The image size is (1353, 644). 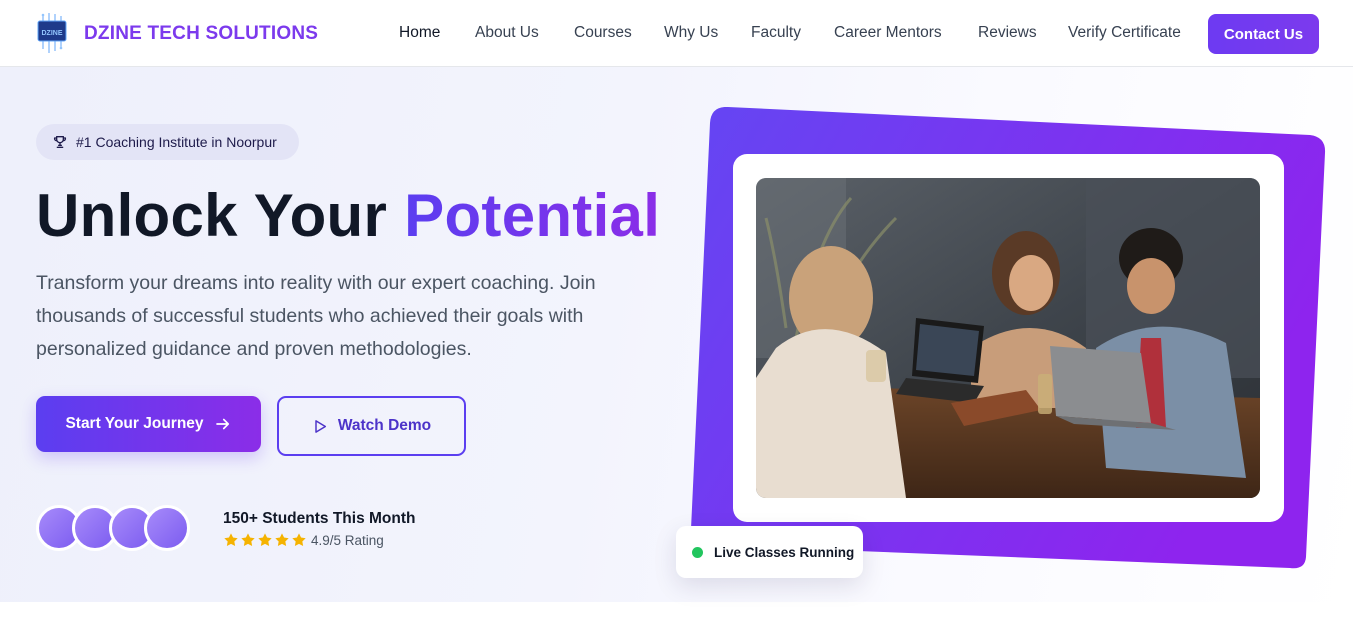 I want to click on students-count: 150+ Students This Month, so click(x=319, y=518).